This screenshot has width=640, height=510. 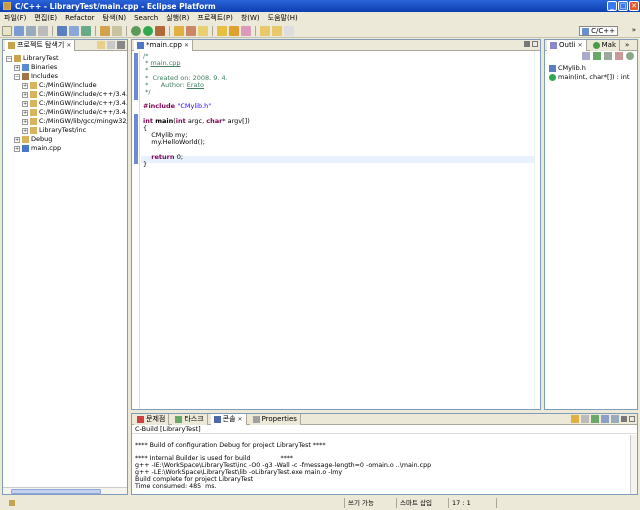 I want to click on open-type-icon, so click(x=117, y=30).